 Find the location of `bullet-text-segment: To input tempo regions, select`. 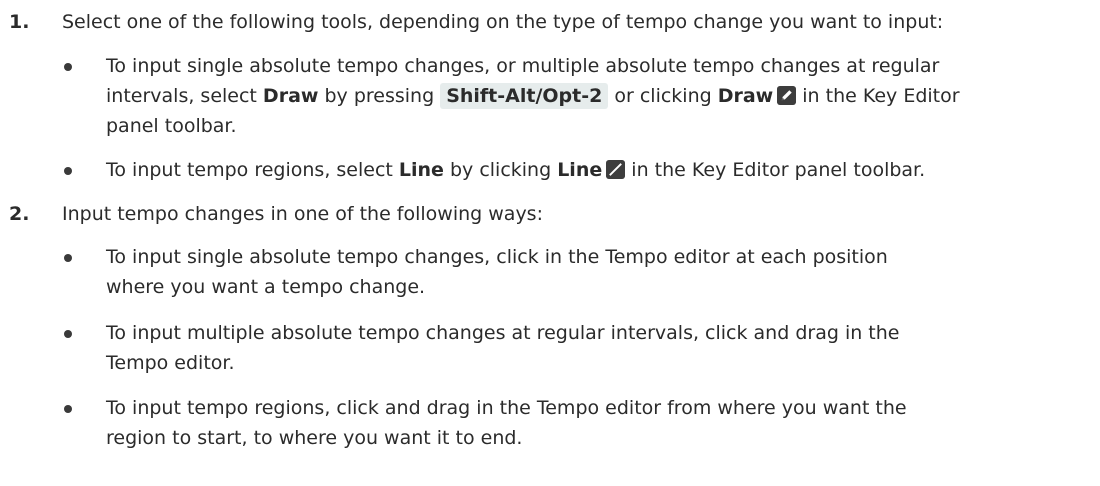

bullet-text-segment: To input tempo regions, select is located at coordinates (252, 170).